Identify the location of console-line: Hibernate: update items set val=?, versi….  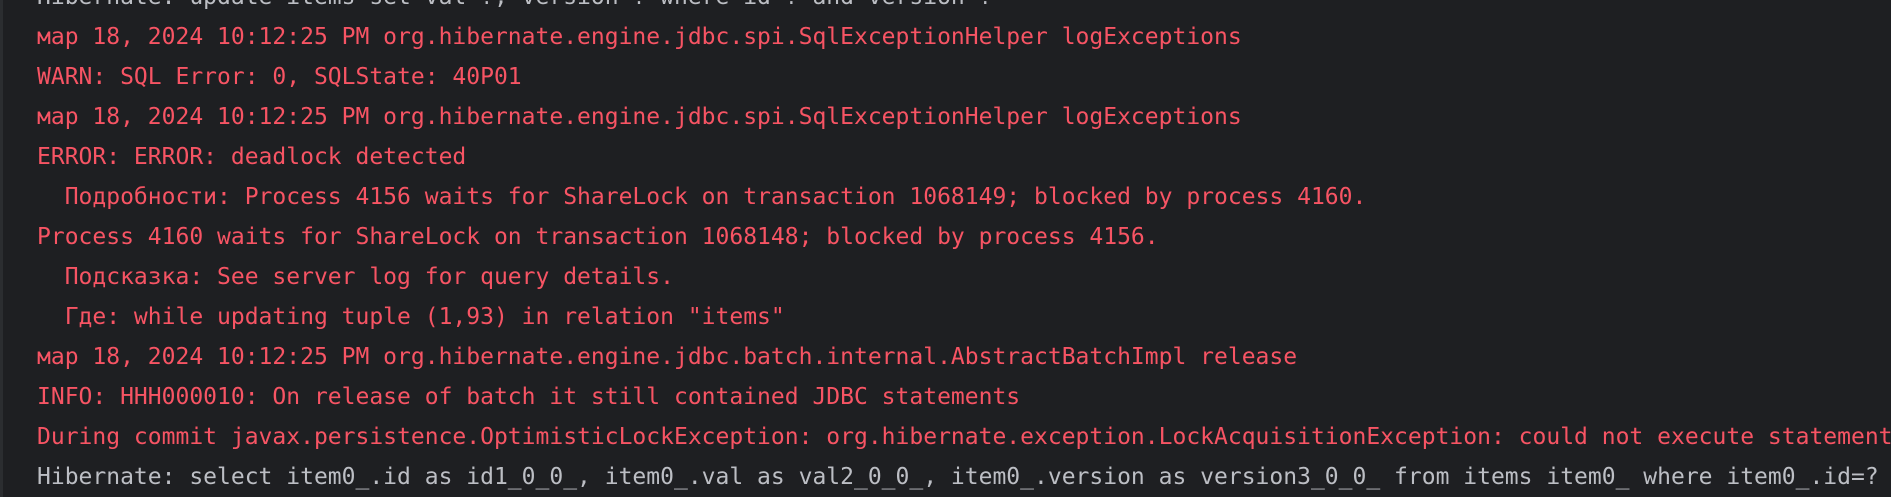
(964, 8).